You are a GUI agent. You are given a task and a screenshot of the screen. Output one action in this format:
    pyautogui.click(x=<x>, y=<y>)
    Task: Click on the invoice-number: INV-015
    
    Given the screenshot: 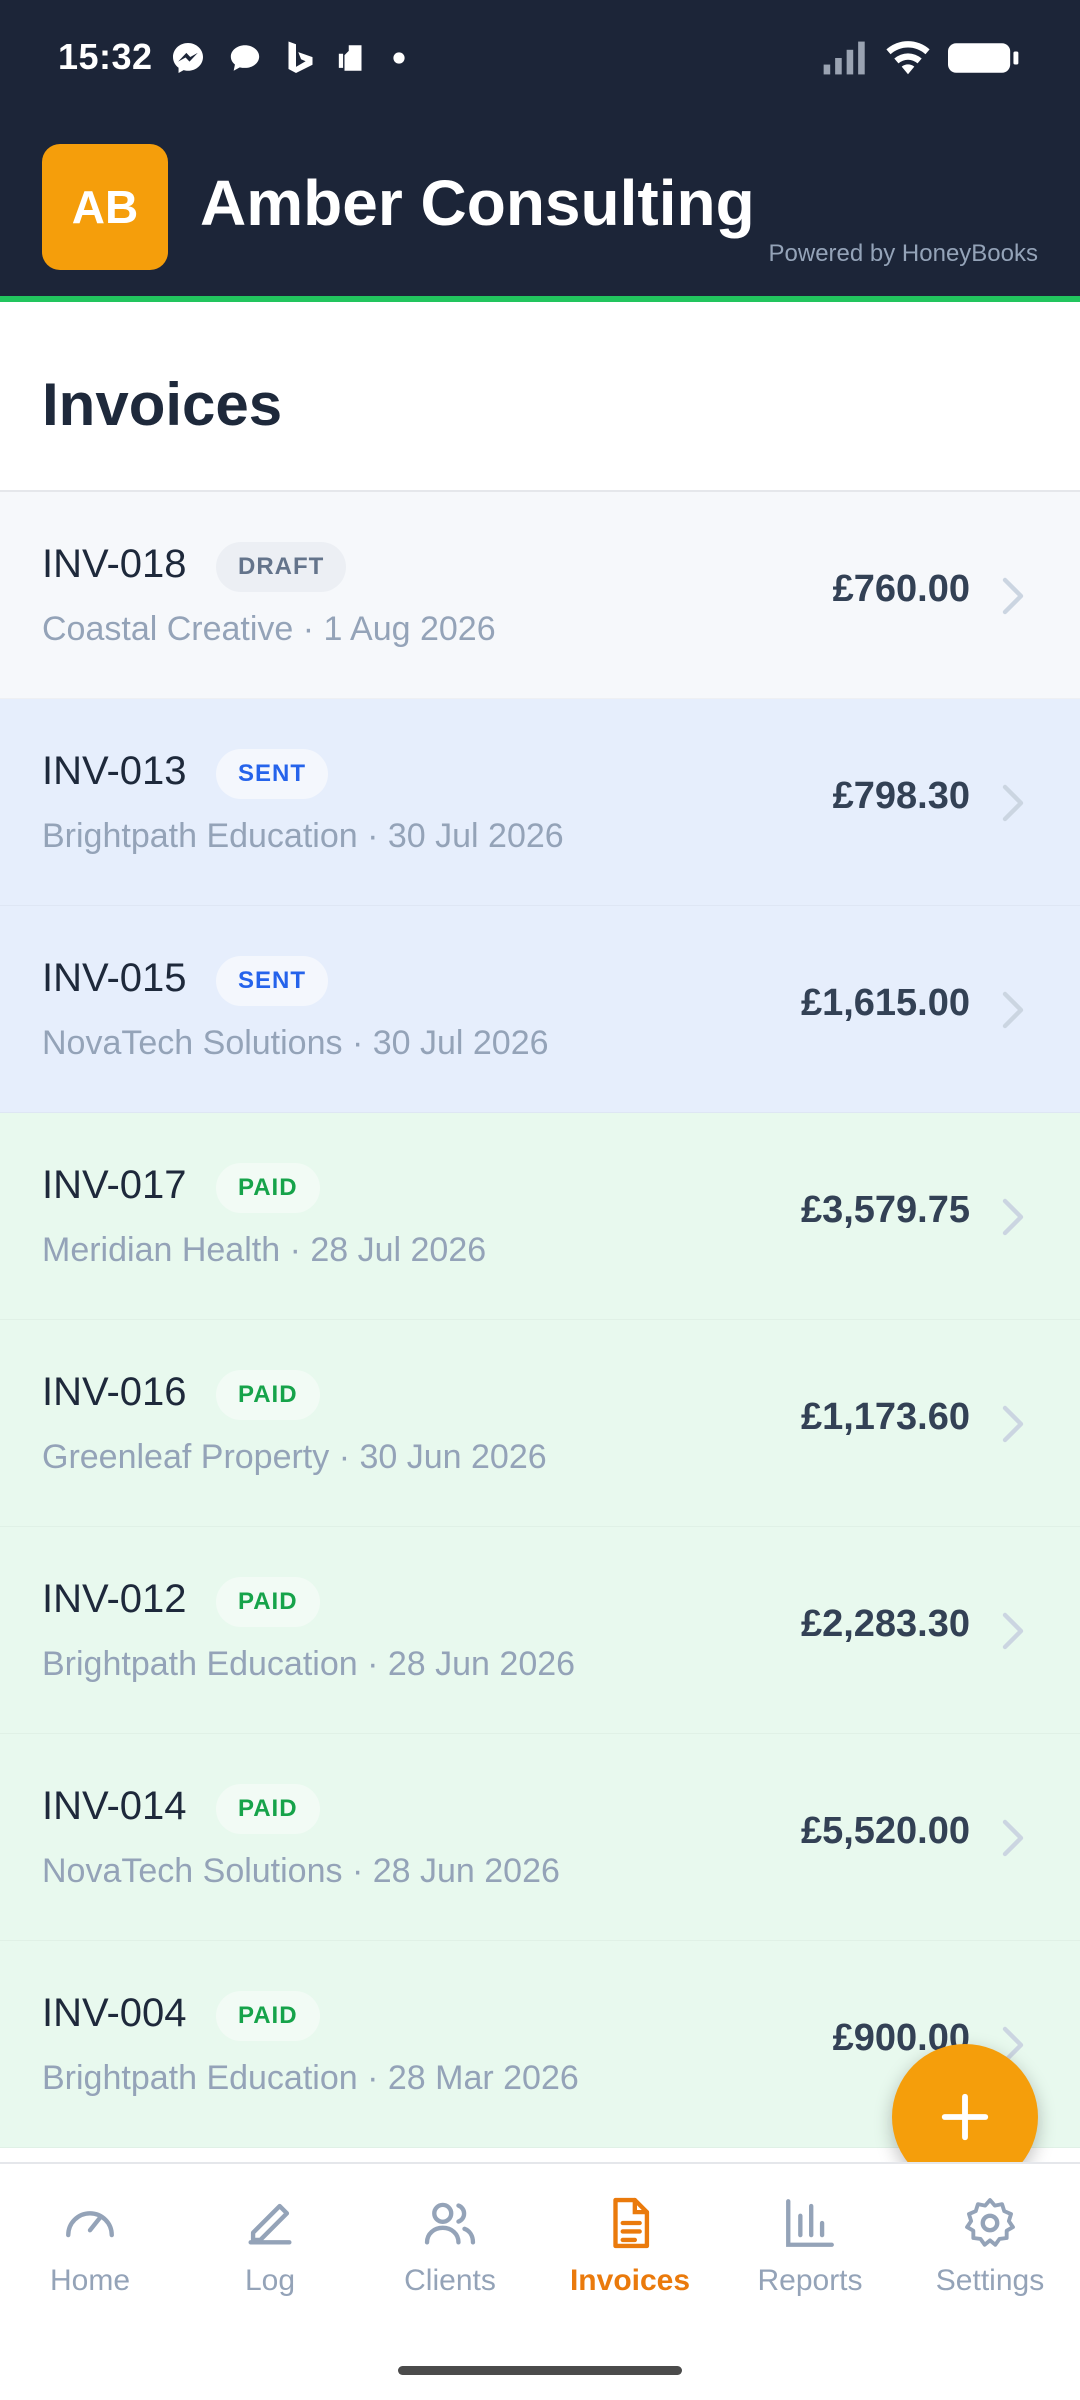 What is the action you would take?
    pyautogui.click(x=114, y=978)
    